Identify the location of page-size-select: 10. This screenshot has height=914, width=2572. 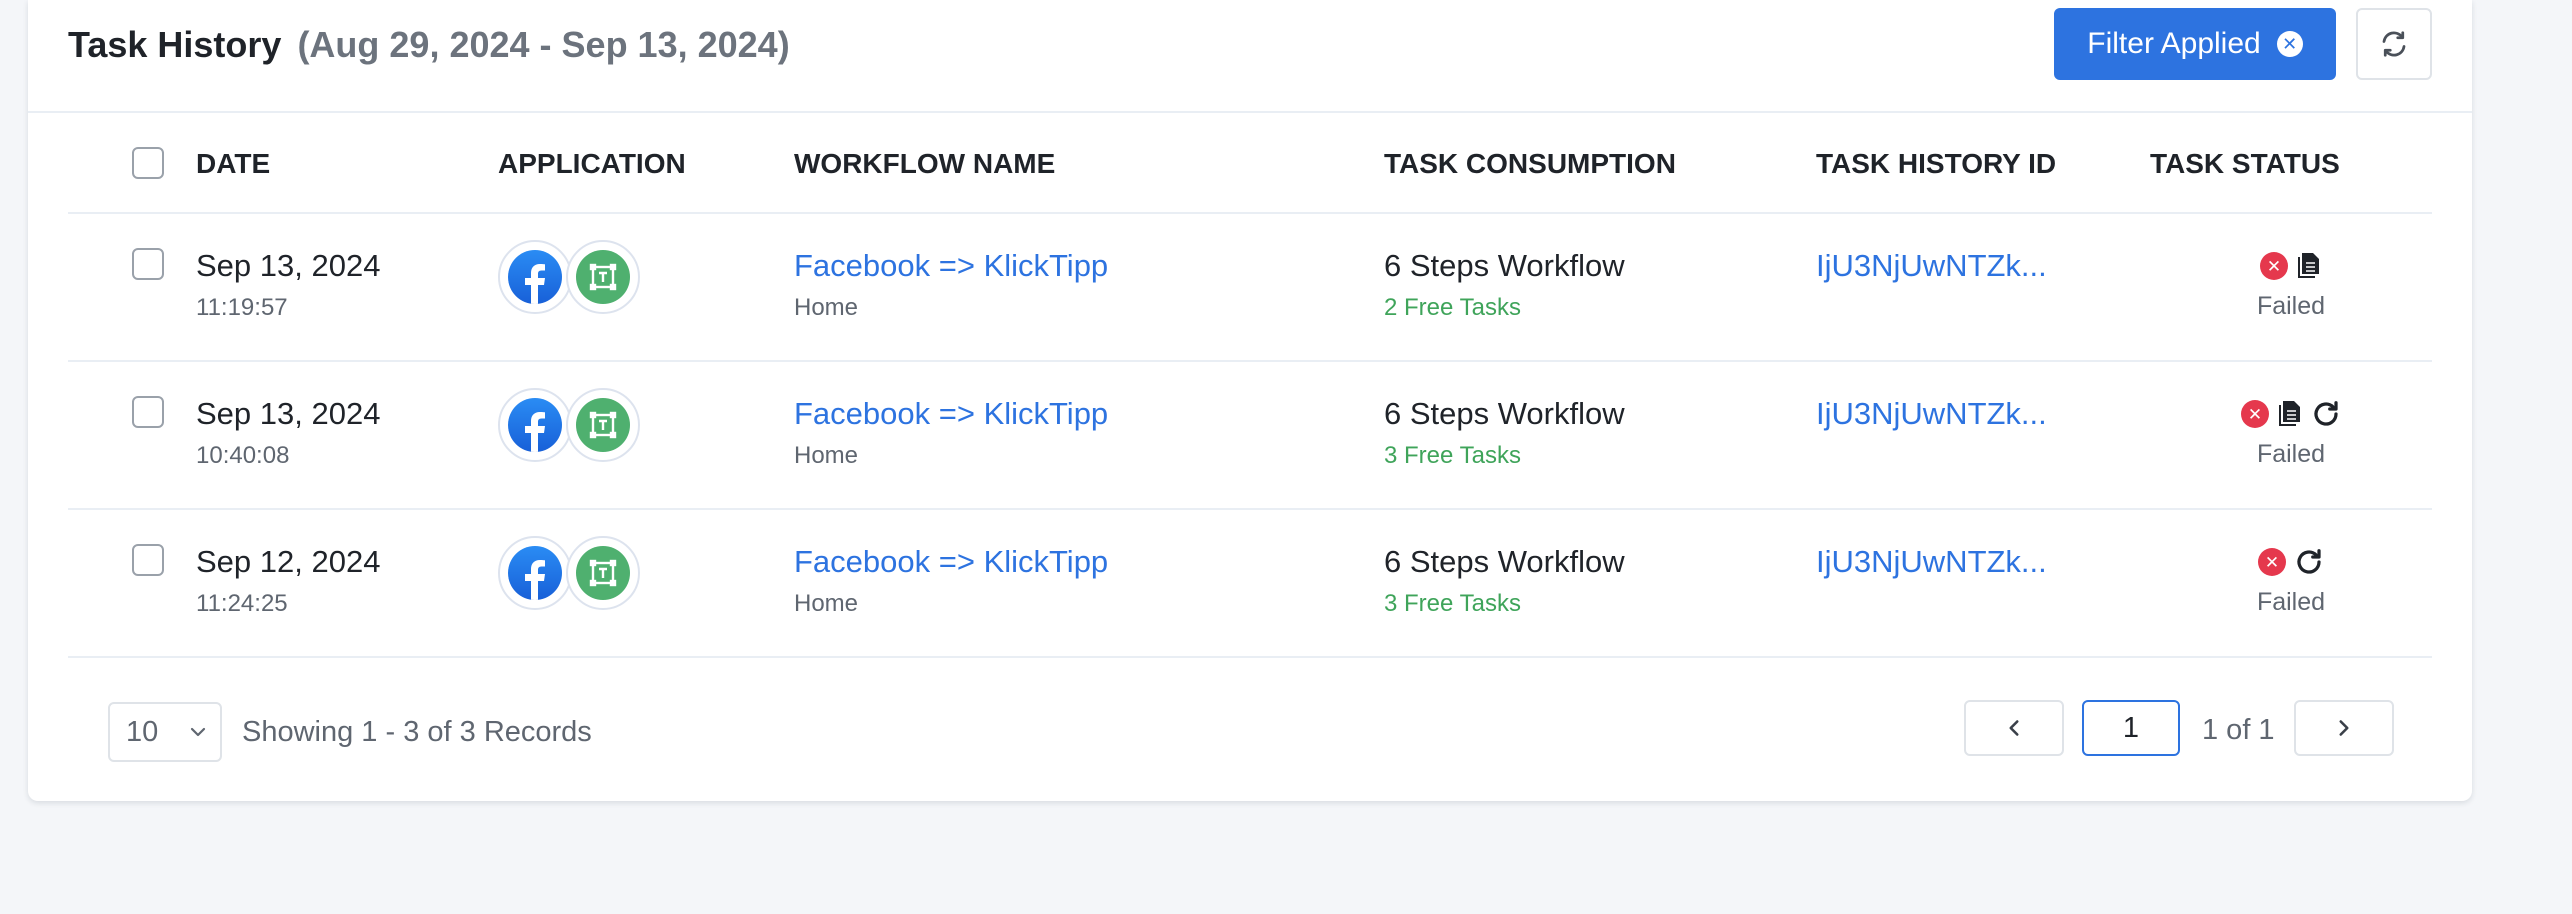
(165, 732).